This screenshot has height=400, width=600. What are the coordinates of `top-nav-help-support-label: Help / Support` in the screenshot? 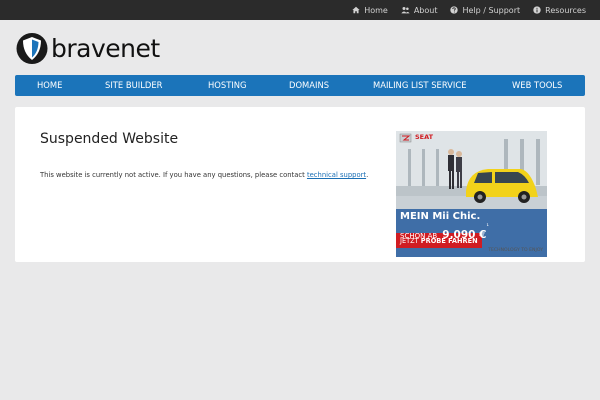 It's located at (491, 10).